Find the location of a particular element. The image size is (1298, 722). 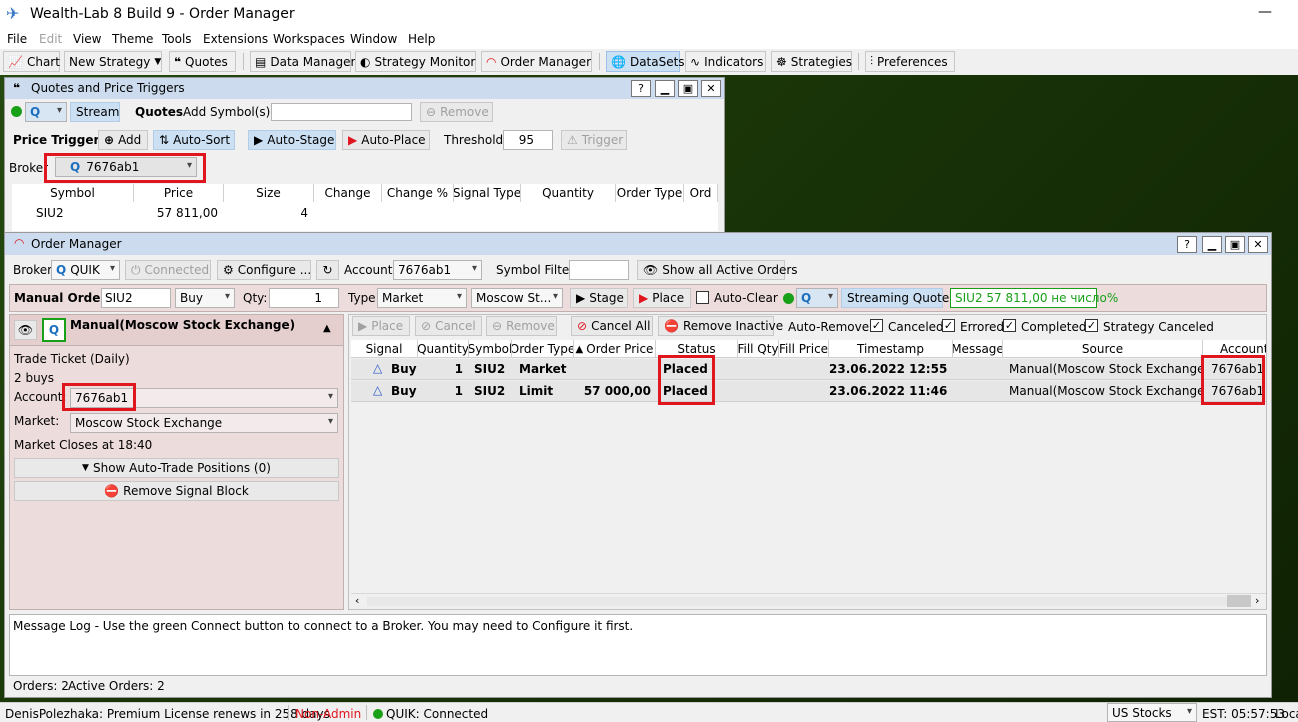

menu-extensions: Extensions is located at coordinates (235, 39).